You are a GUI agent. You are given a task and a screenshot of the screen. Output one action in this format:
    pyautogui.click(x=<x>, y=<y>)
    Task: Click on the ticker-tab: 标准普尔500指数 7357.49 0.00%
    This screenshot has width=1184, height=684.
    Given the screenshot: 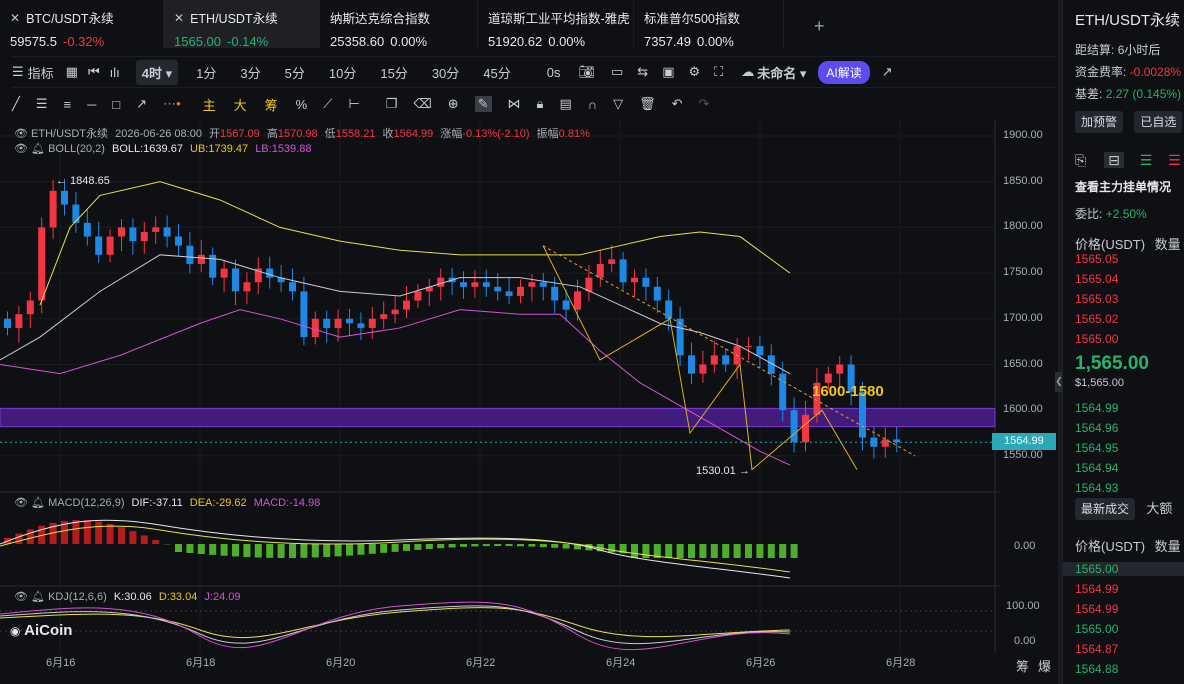 What is the action you would take?
    pyautogui.click(x=709, y=24)
    